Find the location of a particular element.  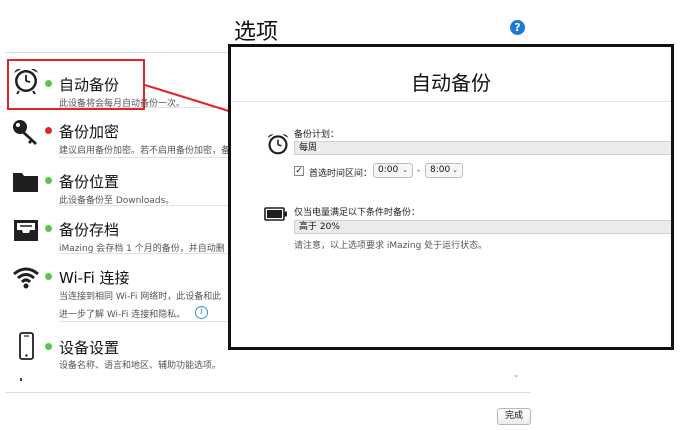

time-end-select: 8:00 ⌄ is located at coordinates (444, 170).